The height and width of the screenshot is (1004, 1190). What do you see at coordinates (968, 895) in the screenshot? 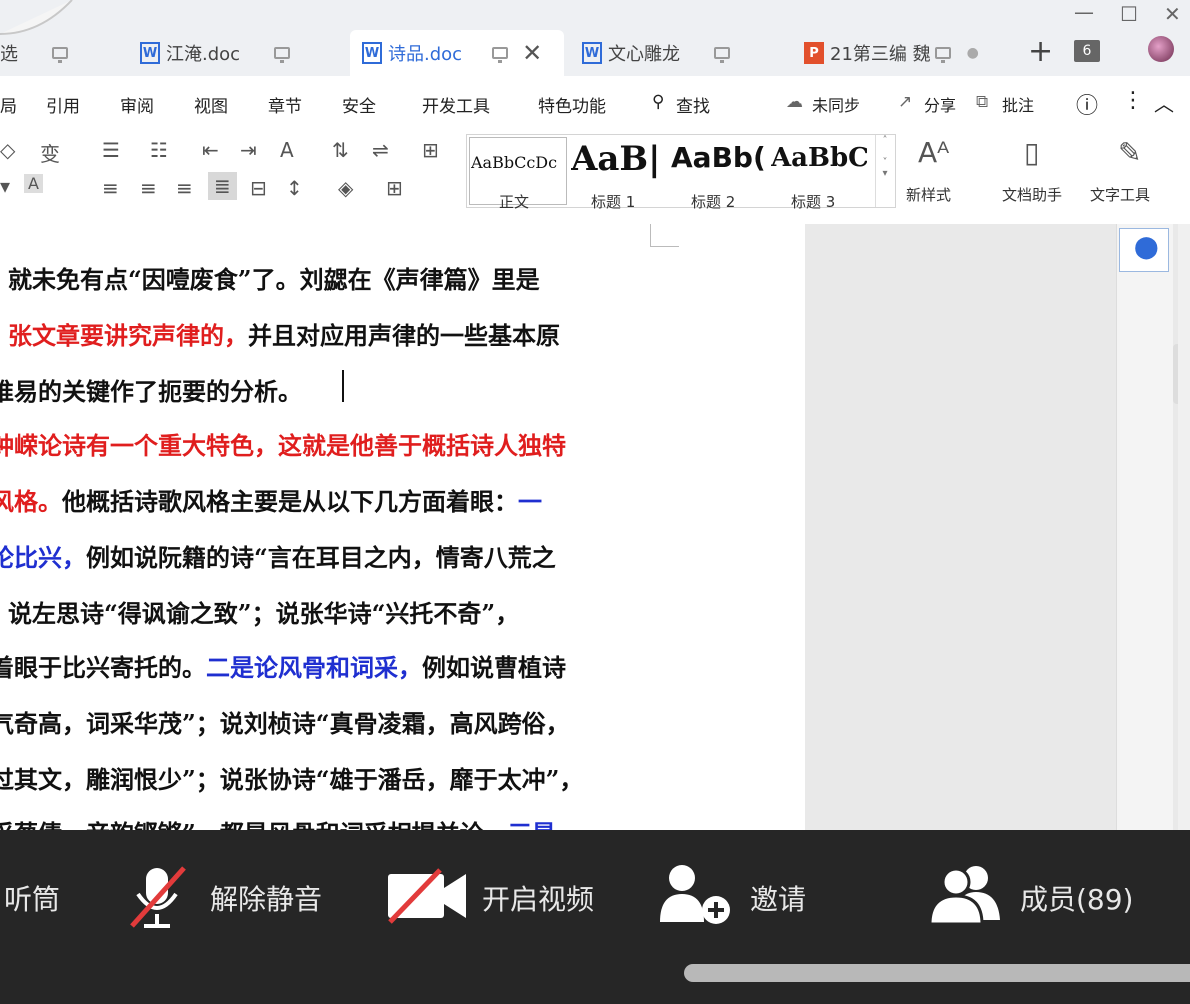
I see `members-icon` at bounding box center [968, 895].